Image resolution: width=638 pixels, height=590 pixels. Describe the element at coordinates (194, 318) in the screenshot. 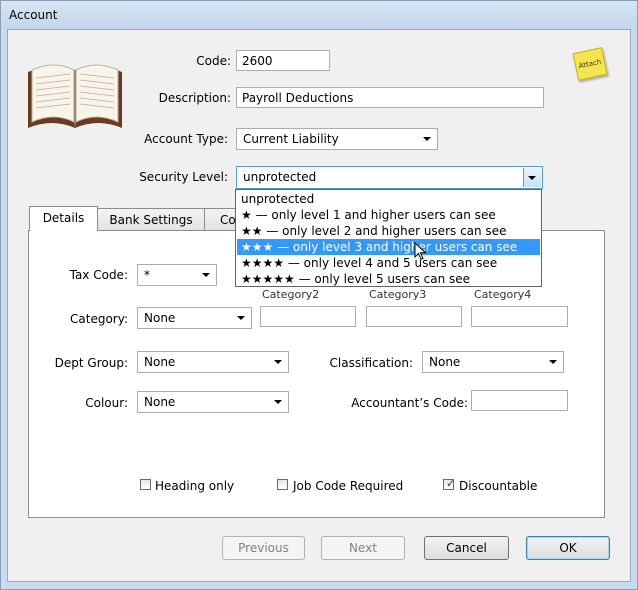

I see `category-select: None` at that location.